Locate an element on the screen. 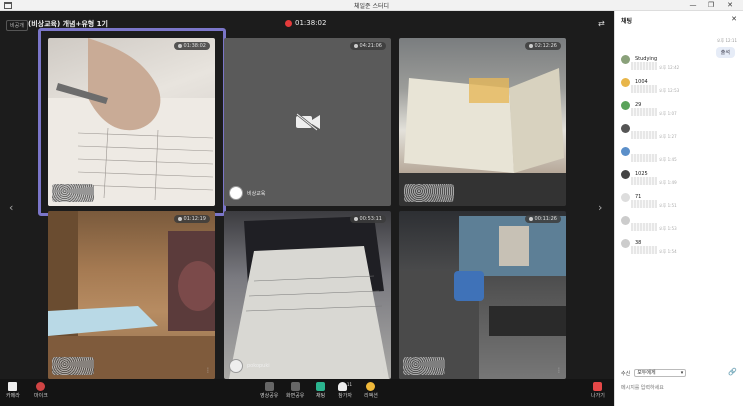 The image size is (743, 406). sender-name: 1025 is located at coordinates (641, 174).